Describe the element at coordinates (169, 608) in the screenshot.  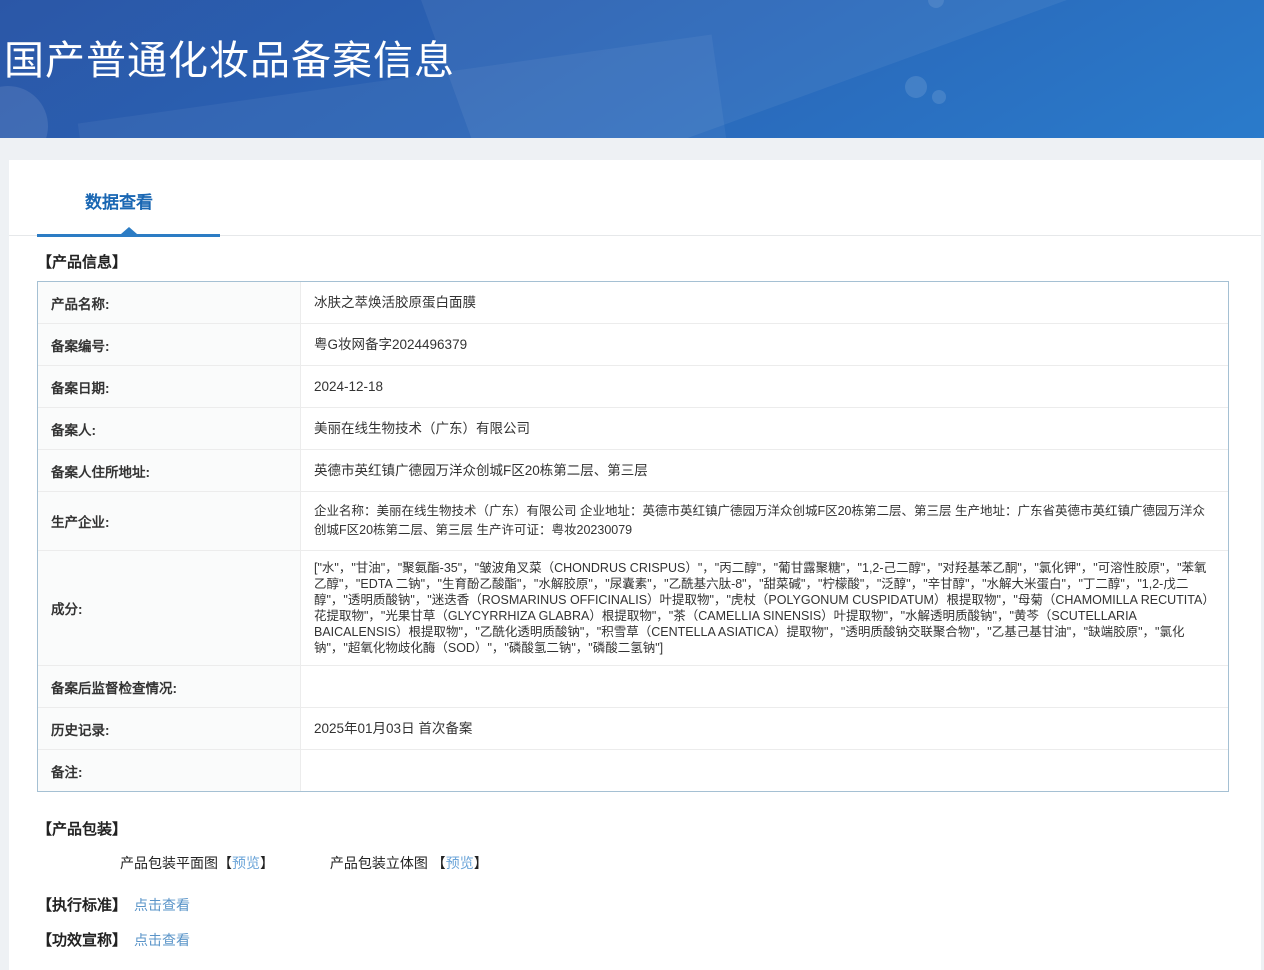
I see `row-label: 成分:` at that location.